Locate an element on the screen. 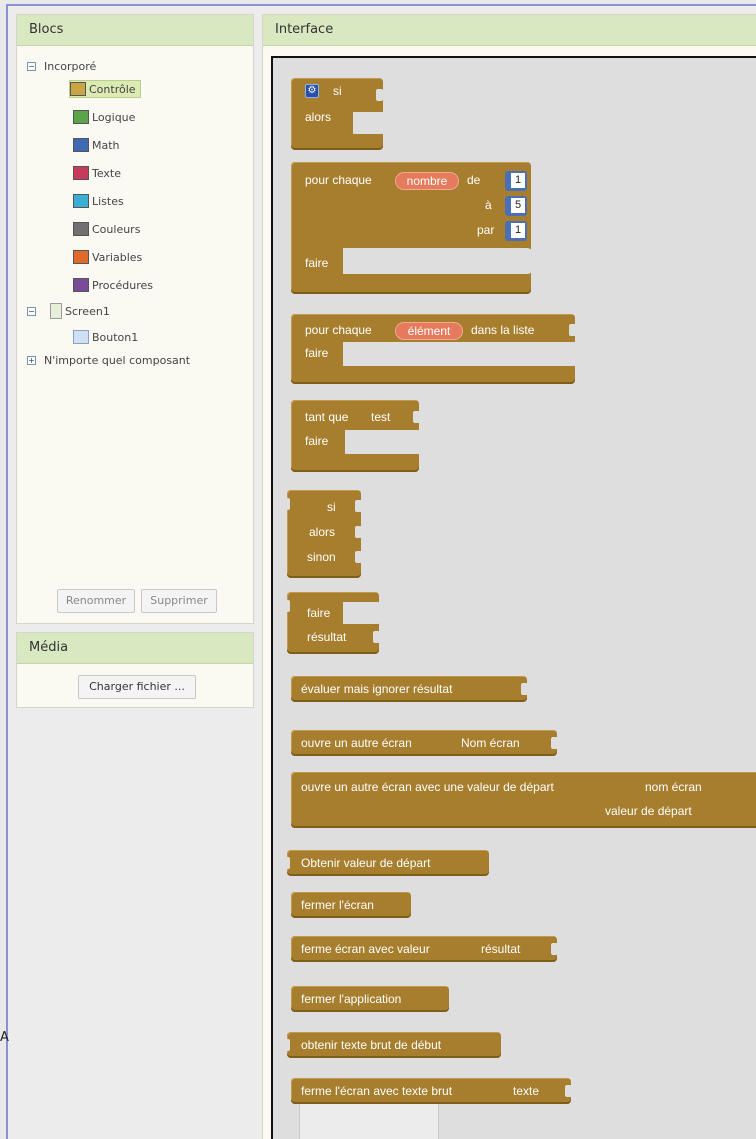 The height and width of the screenshot is (1139, 756). block-text: fermer l'écran is located at coordinates (337, 905).